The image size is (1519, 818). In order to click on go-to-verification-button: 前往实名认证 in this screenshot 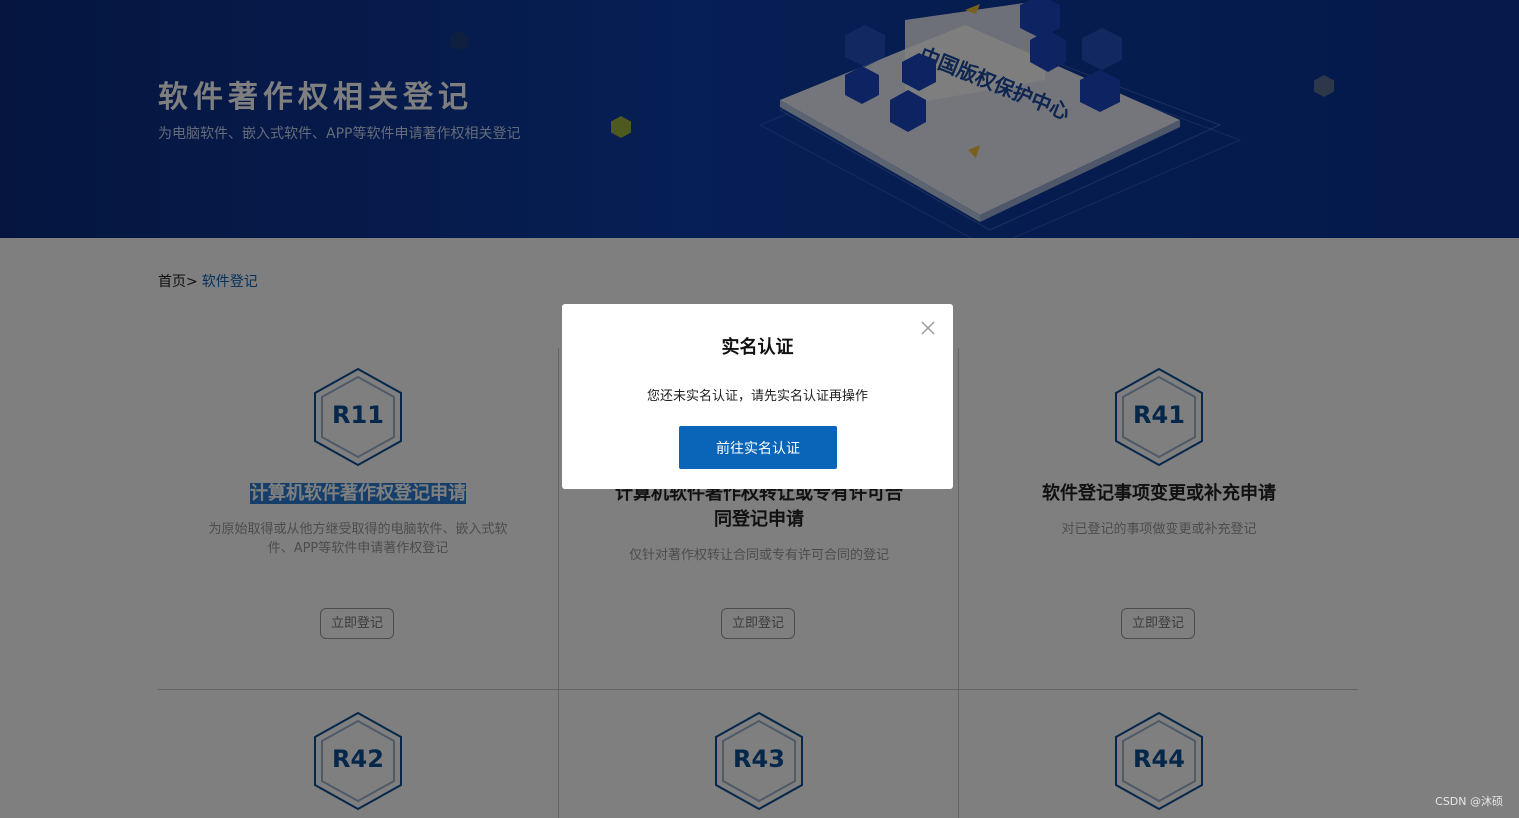, I will do `click(758, 447)`.